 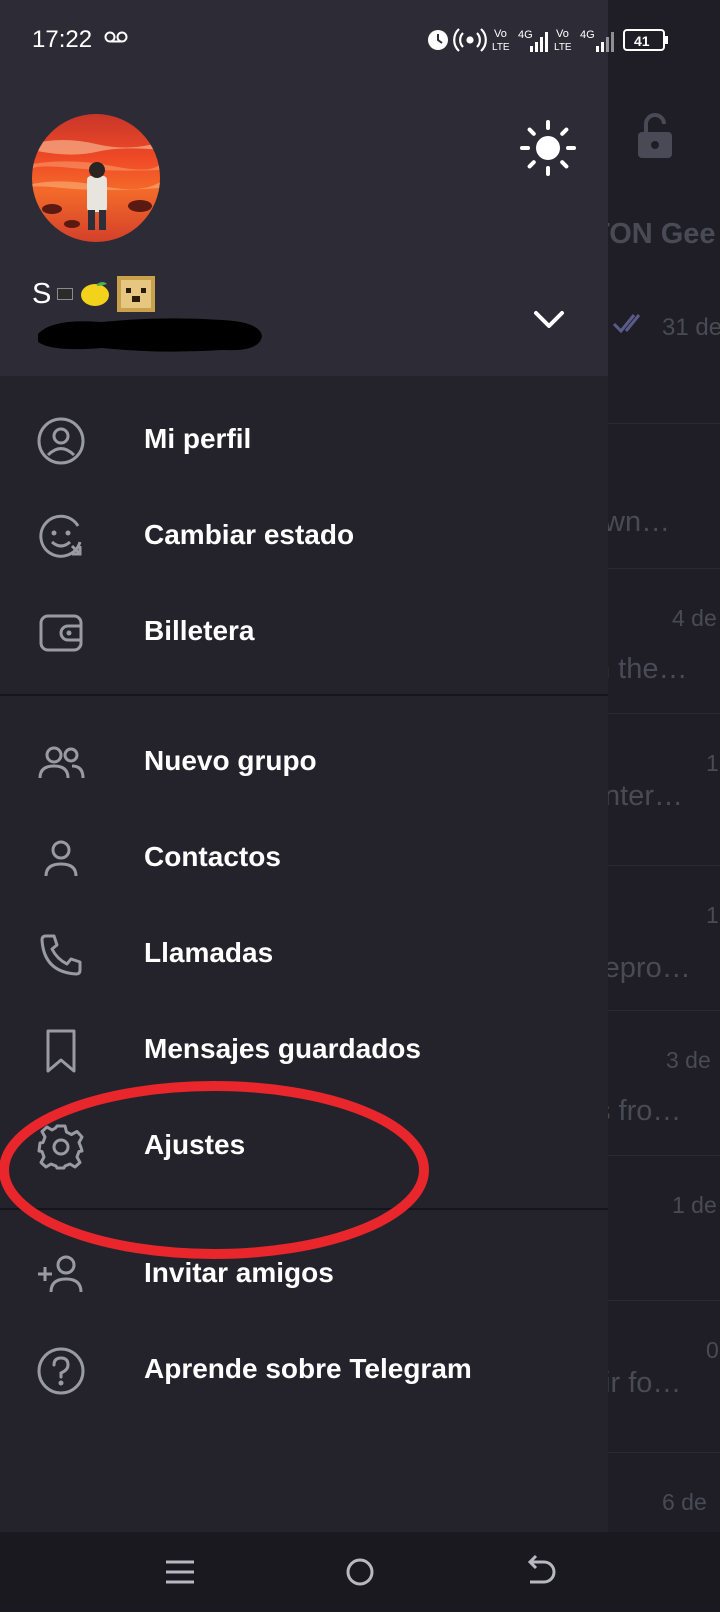 What do you see at coordinates (562, 34) in the screenshot?
I see `volte-label-2: Vo` at bounding box center [562, 34].